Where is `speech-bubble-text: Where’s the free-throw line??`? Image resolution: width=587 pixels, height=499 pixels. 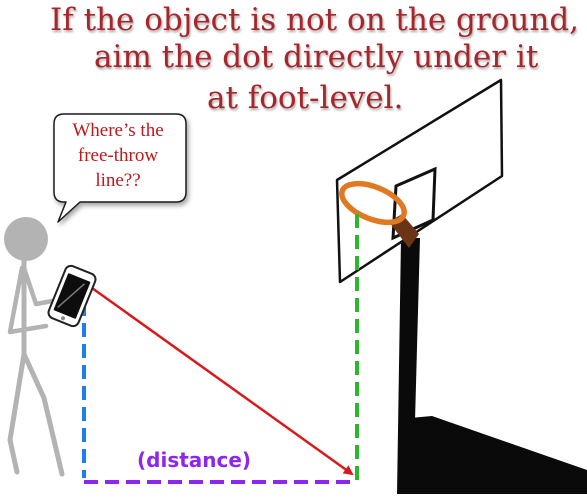 speech-bubble-text: Where’s the free-throw line?? is located at coordinates (118, 155).